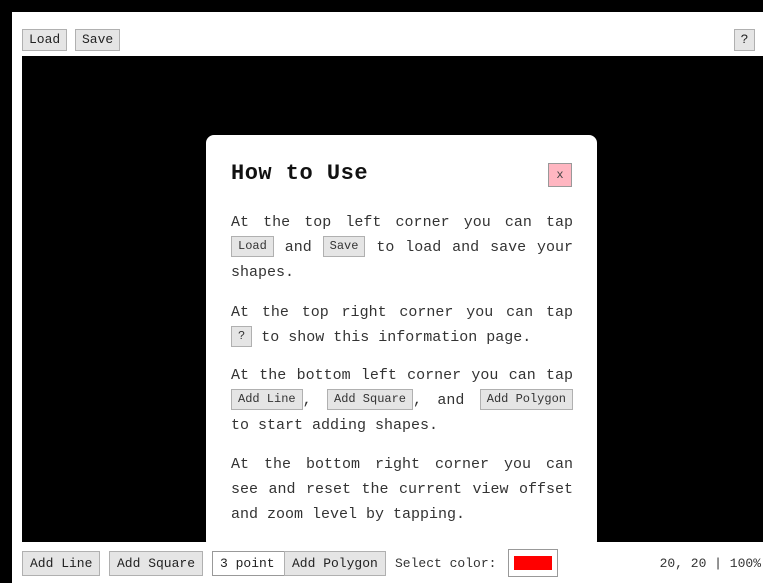  What do you see at coordinates (252, 246) in the screenshot?
I see `inline-load-button: Load` at bounding box center [252, 246].